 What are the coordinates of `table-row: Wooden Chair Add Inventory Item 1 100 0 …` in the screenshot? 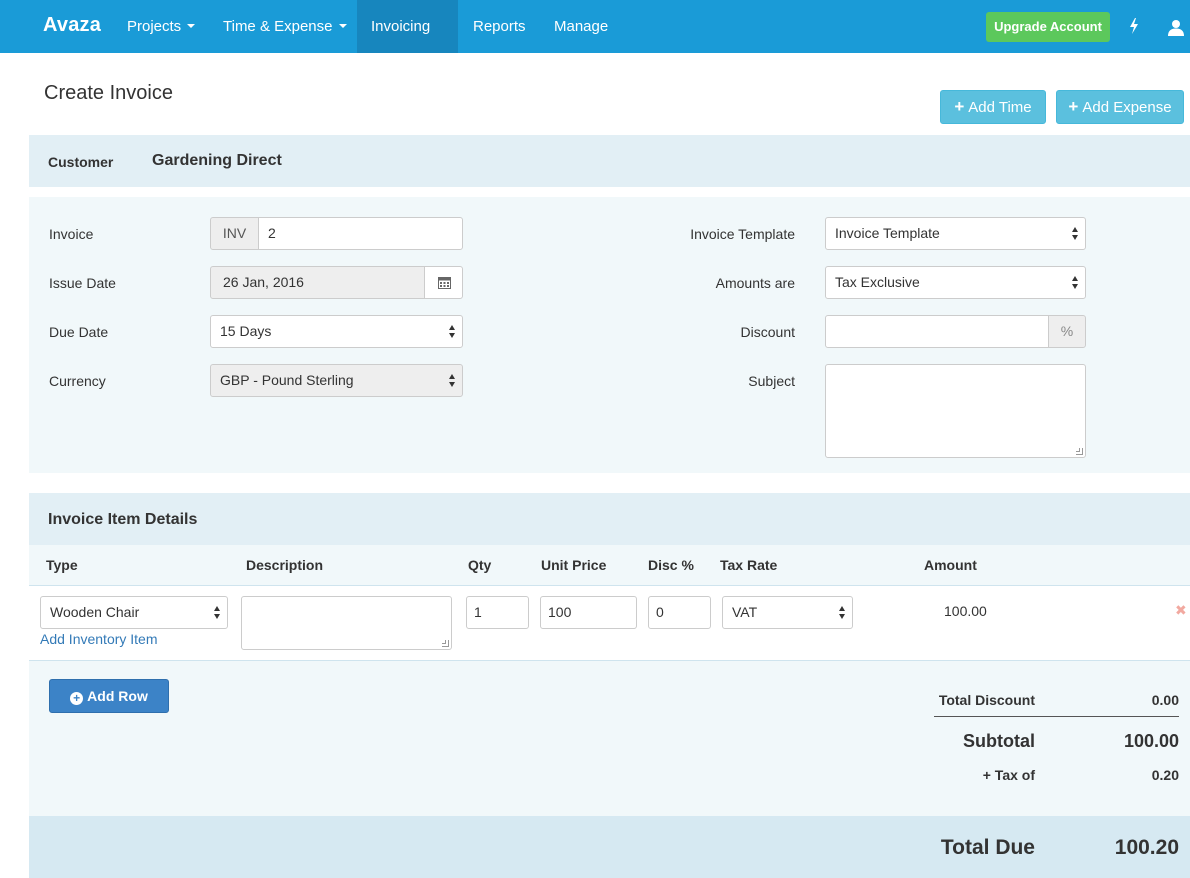 It's located at (609, 623).